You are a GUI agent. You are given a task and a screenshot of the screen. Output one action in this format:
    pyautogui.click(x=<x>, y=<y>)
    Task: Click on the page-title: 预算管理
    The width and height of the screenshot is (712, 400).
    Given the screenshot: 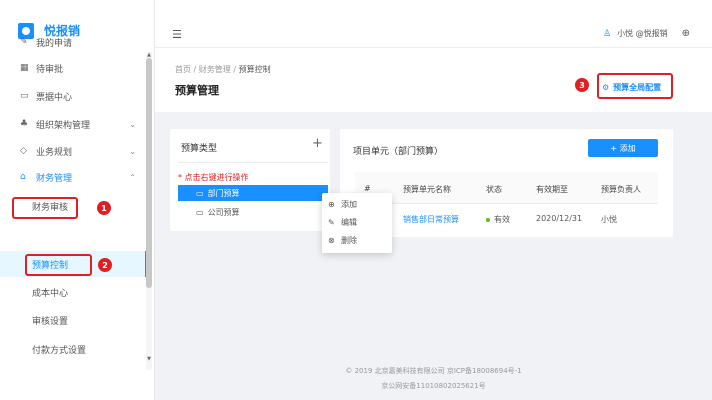 What is the action you would take?
    pyautogui.click(x=197, y=90)
    